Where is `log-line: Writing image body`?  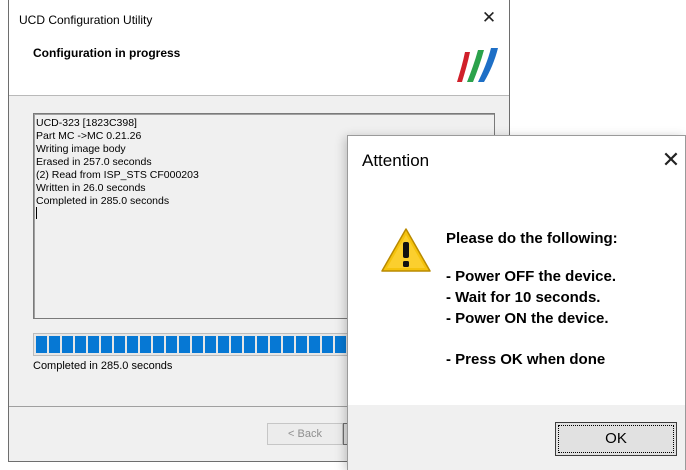
log-line: Writing image body is located at coordinates (81, 149).